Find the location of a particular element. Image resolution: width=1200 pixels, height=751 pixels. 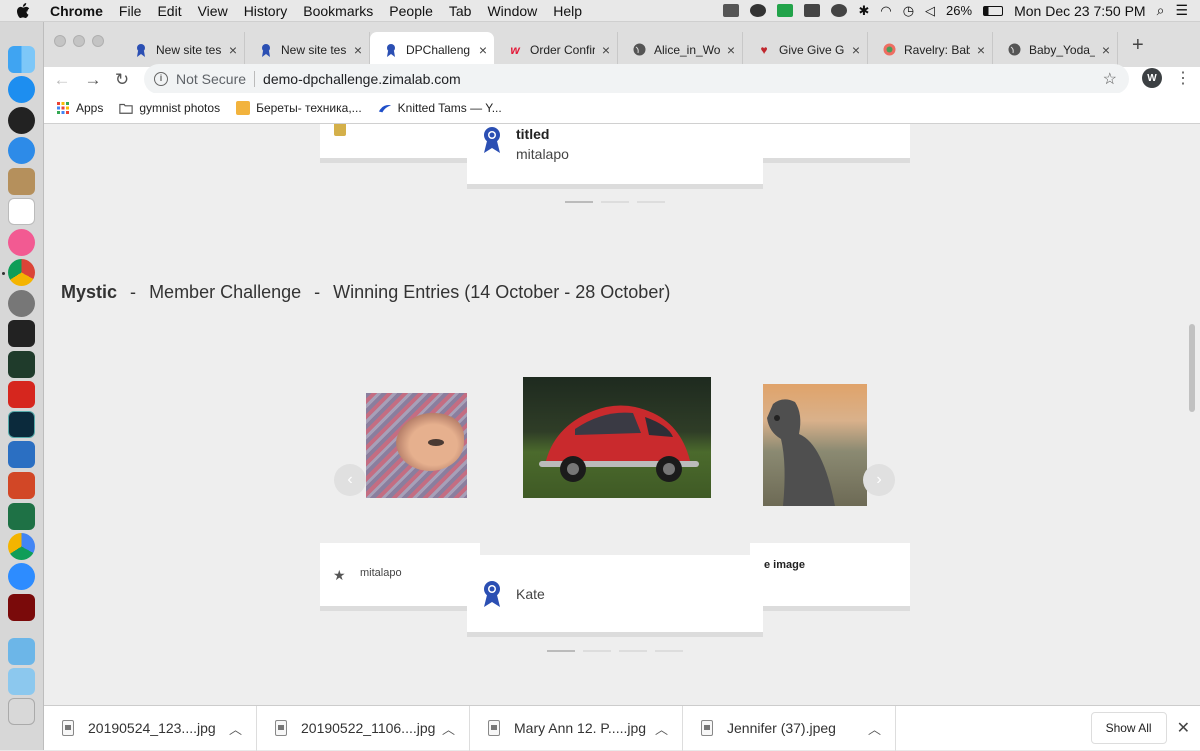

tab-4: w Order Confir × is located at coordinates (556, 49).